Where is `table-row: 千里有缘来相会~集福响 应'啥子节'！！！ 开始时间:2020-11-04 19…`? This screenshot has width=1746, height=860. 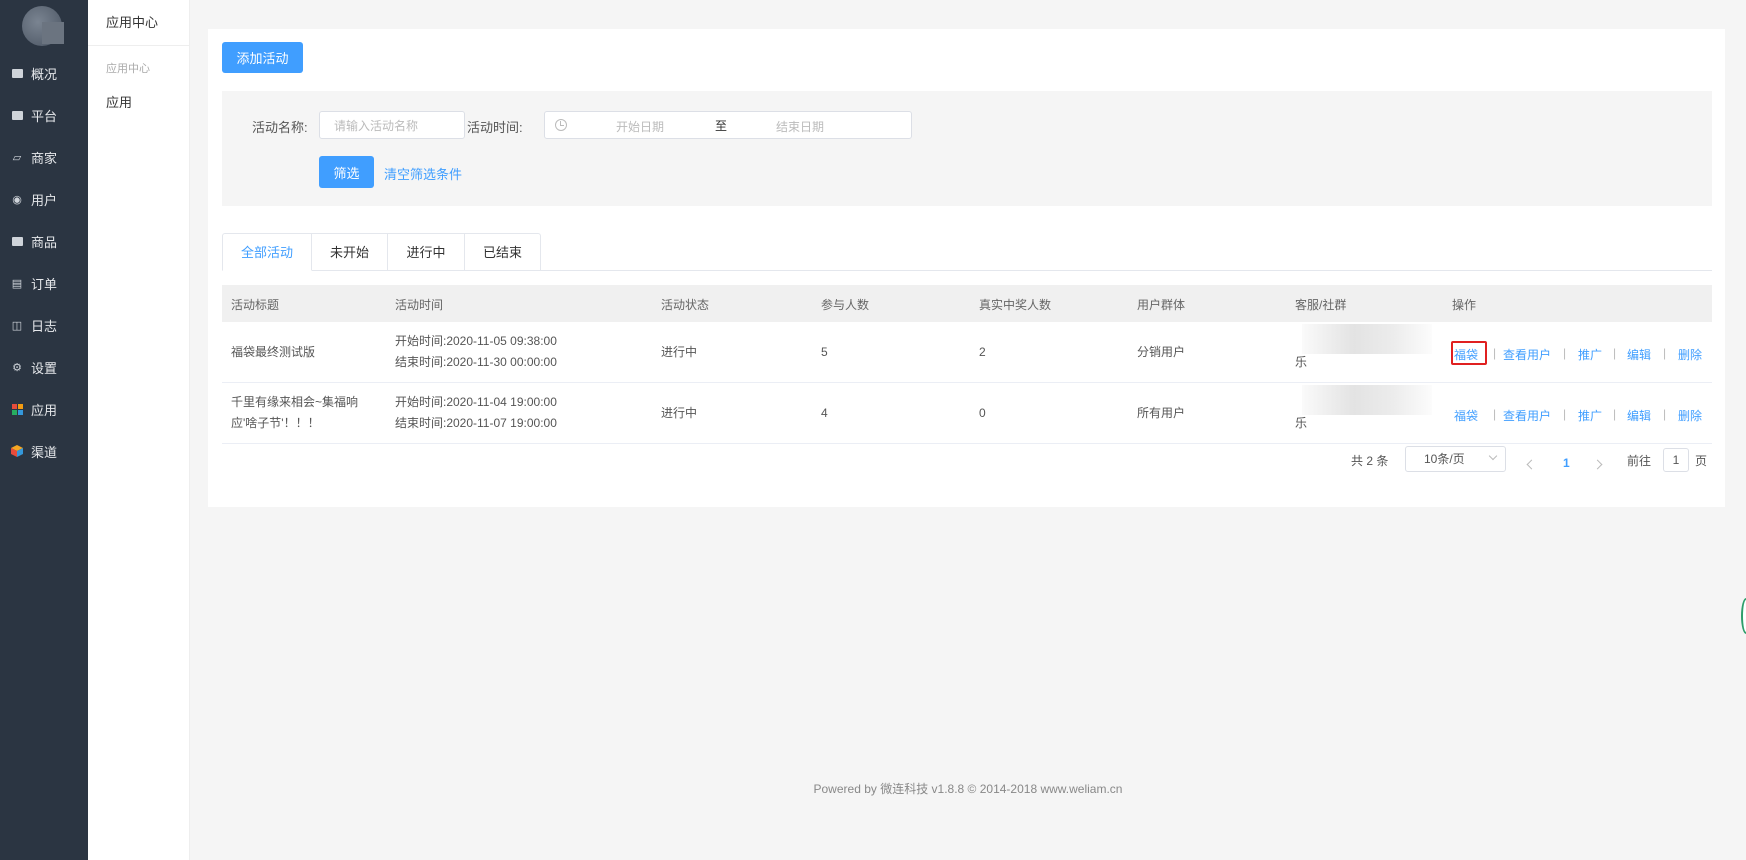
table-row: 千里有缘来相会~集福响 应'啥子节'！！！ 开始时间:2020-11-04 19… is located at coordinates (967, 413).